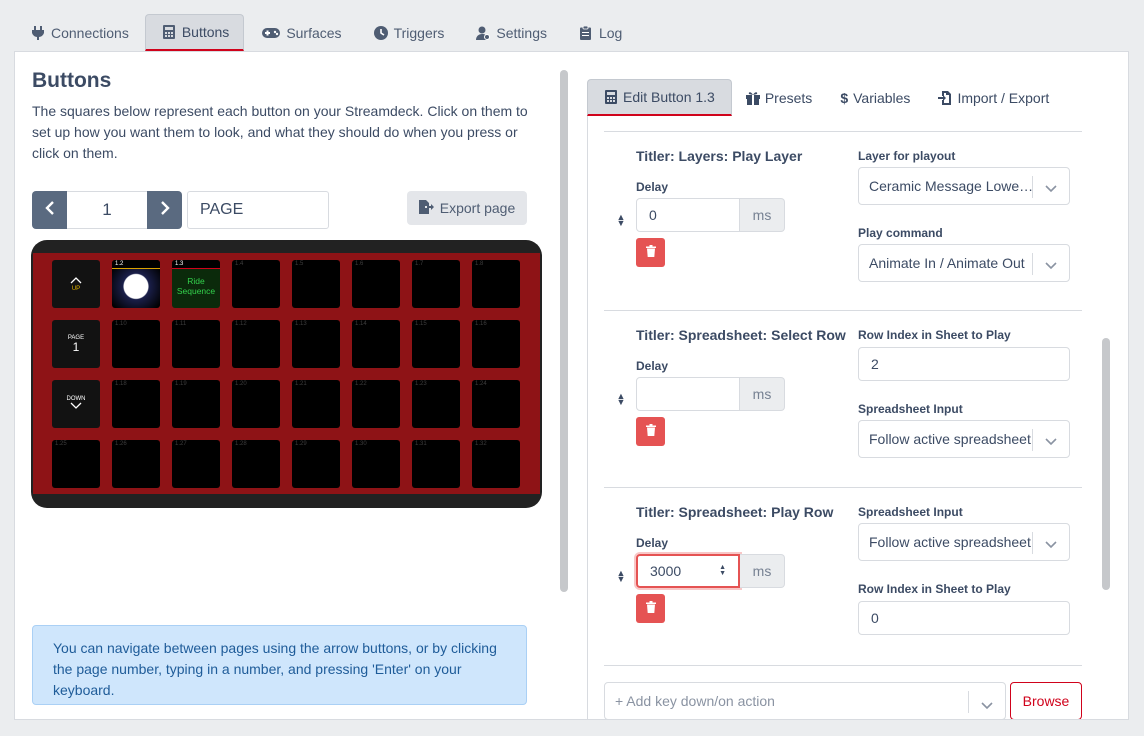 This screenshot has width=1144, height=736. What do you see at coordinates (481, 444) in the screenshot?
I see `key-label: 1.32` at bounding box center [481, 444].